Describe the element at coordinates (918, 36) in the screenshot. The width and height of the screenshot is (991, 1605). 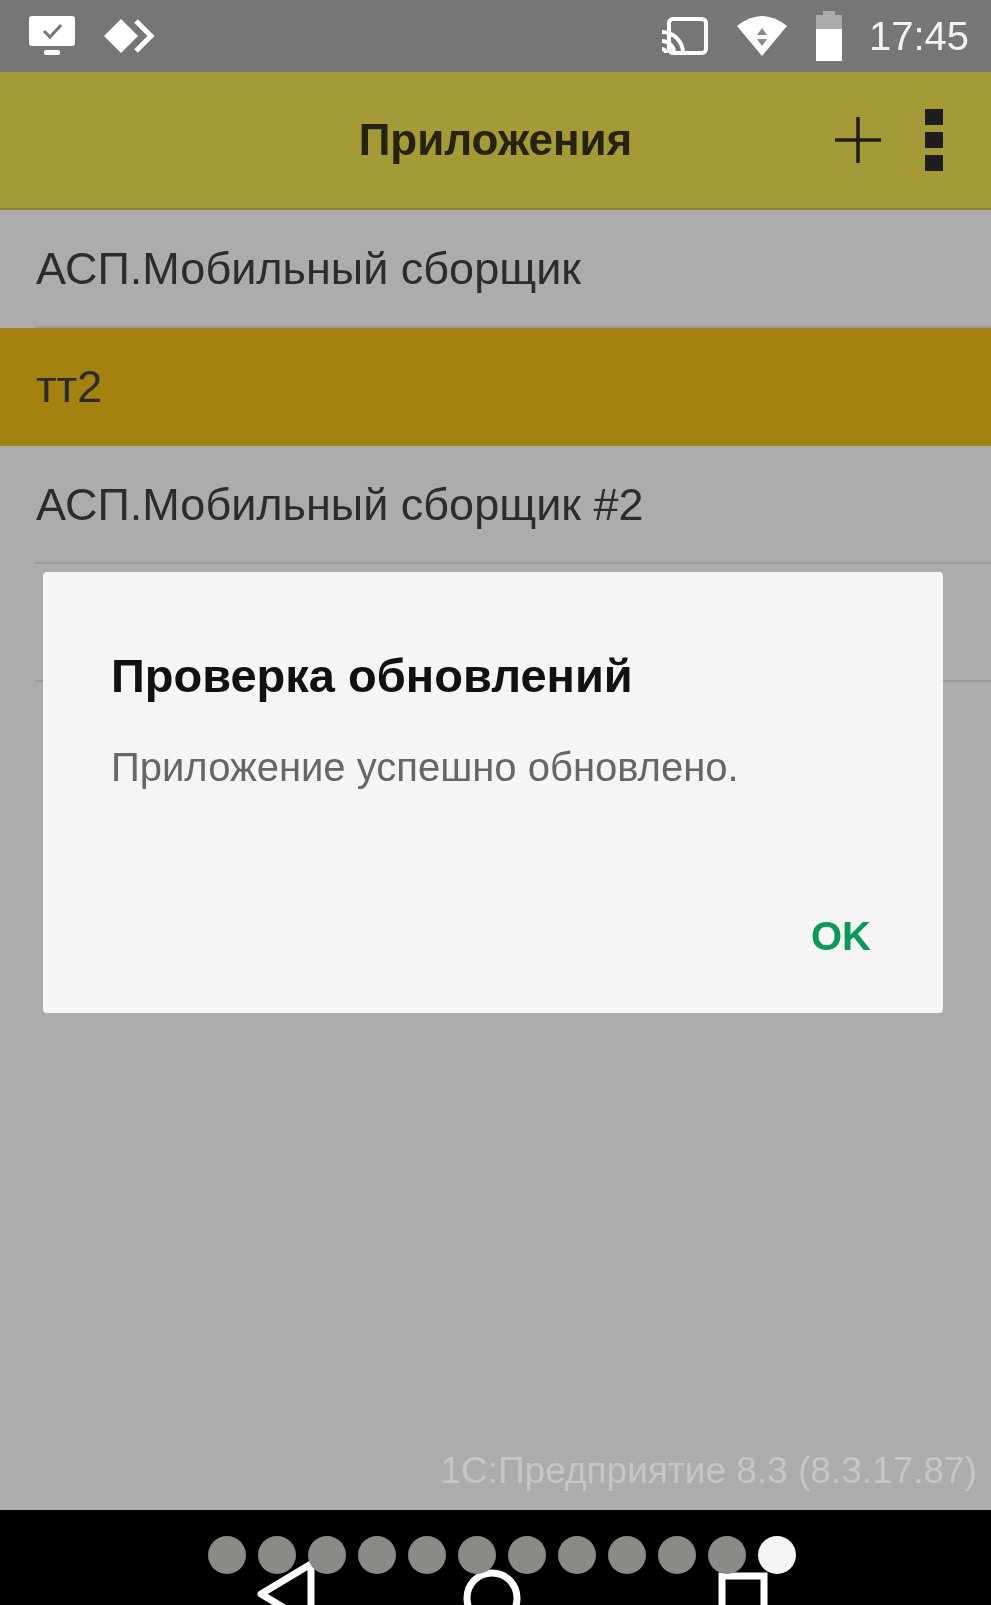
I see `status-time: 17:45` at that location.